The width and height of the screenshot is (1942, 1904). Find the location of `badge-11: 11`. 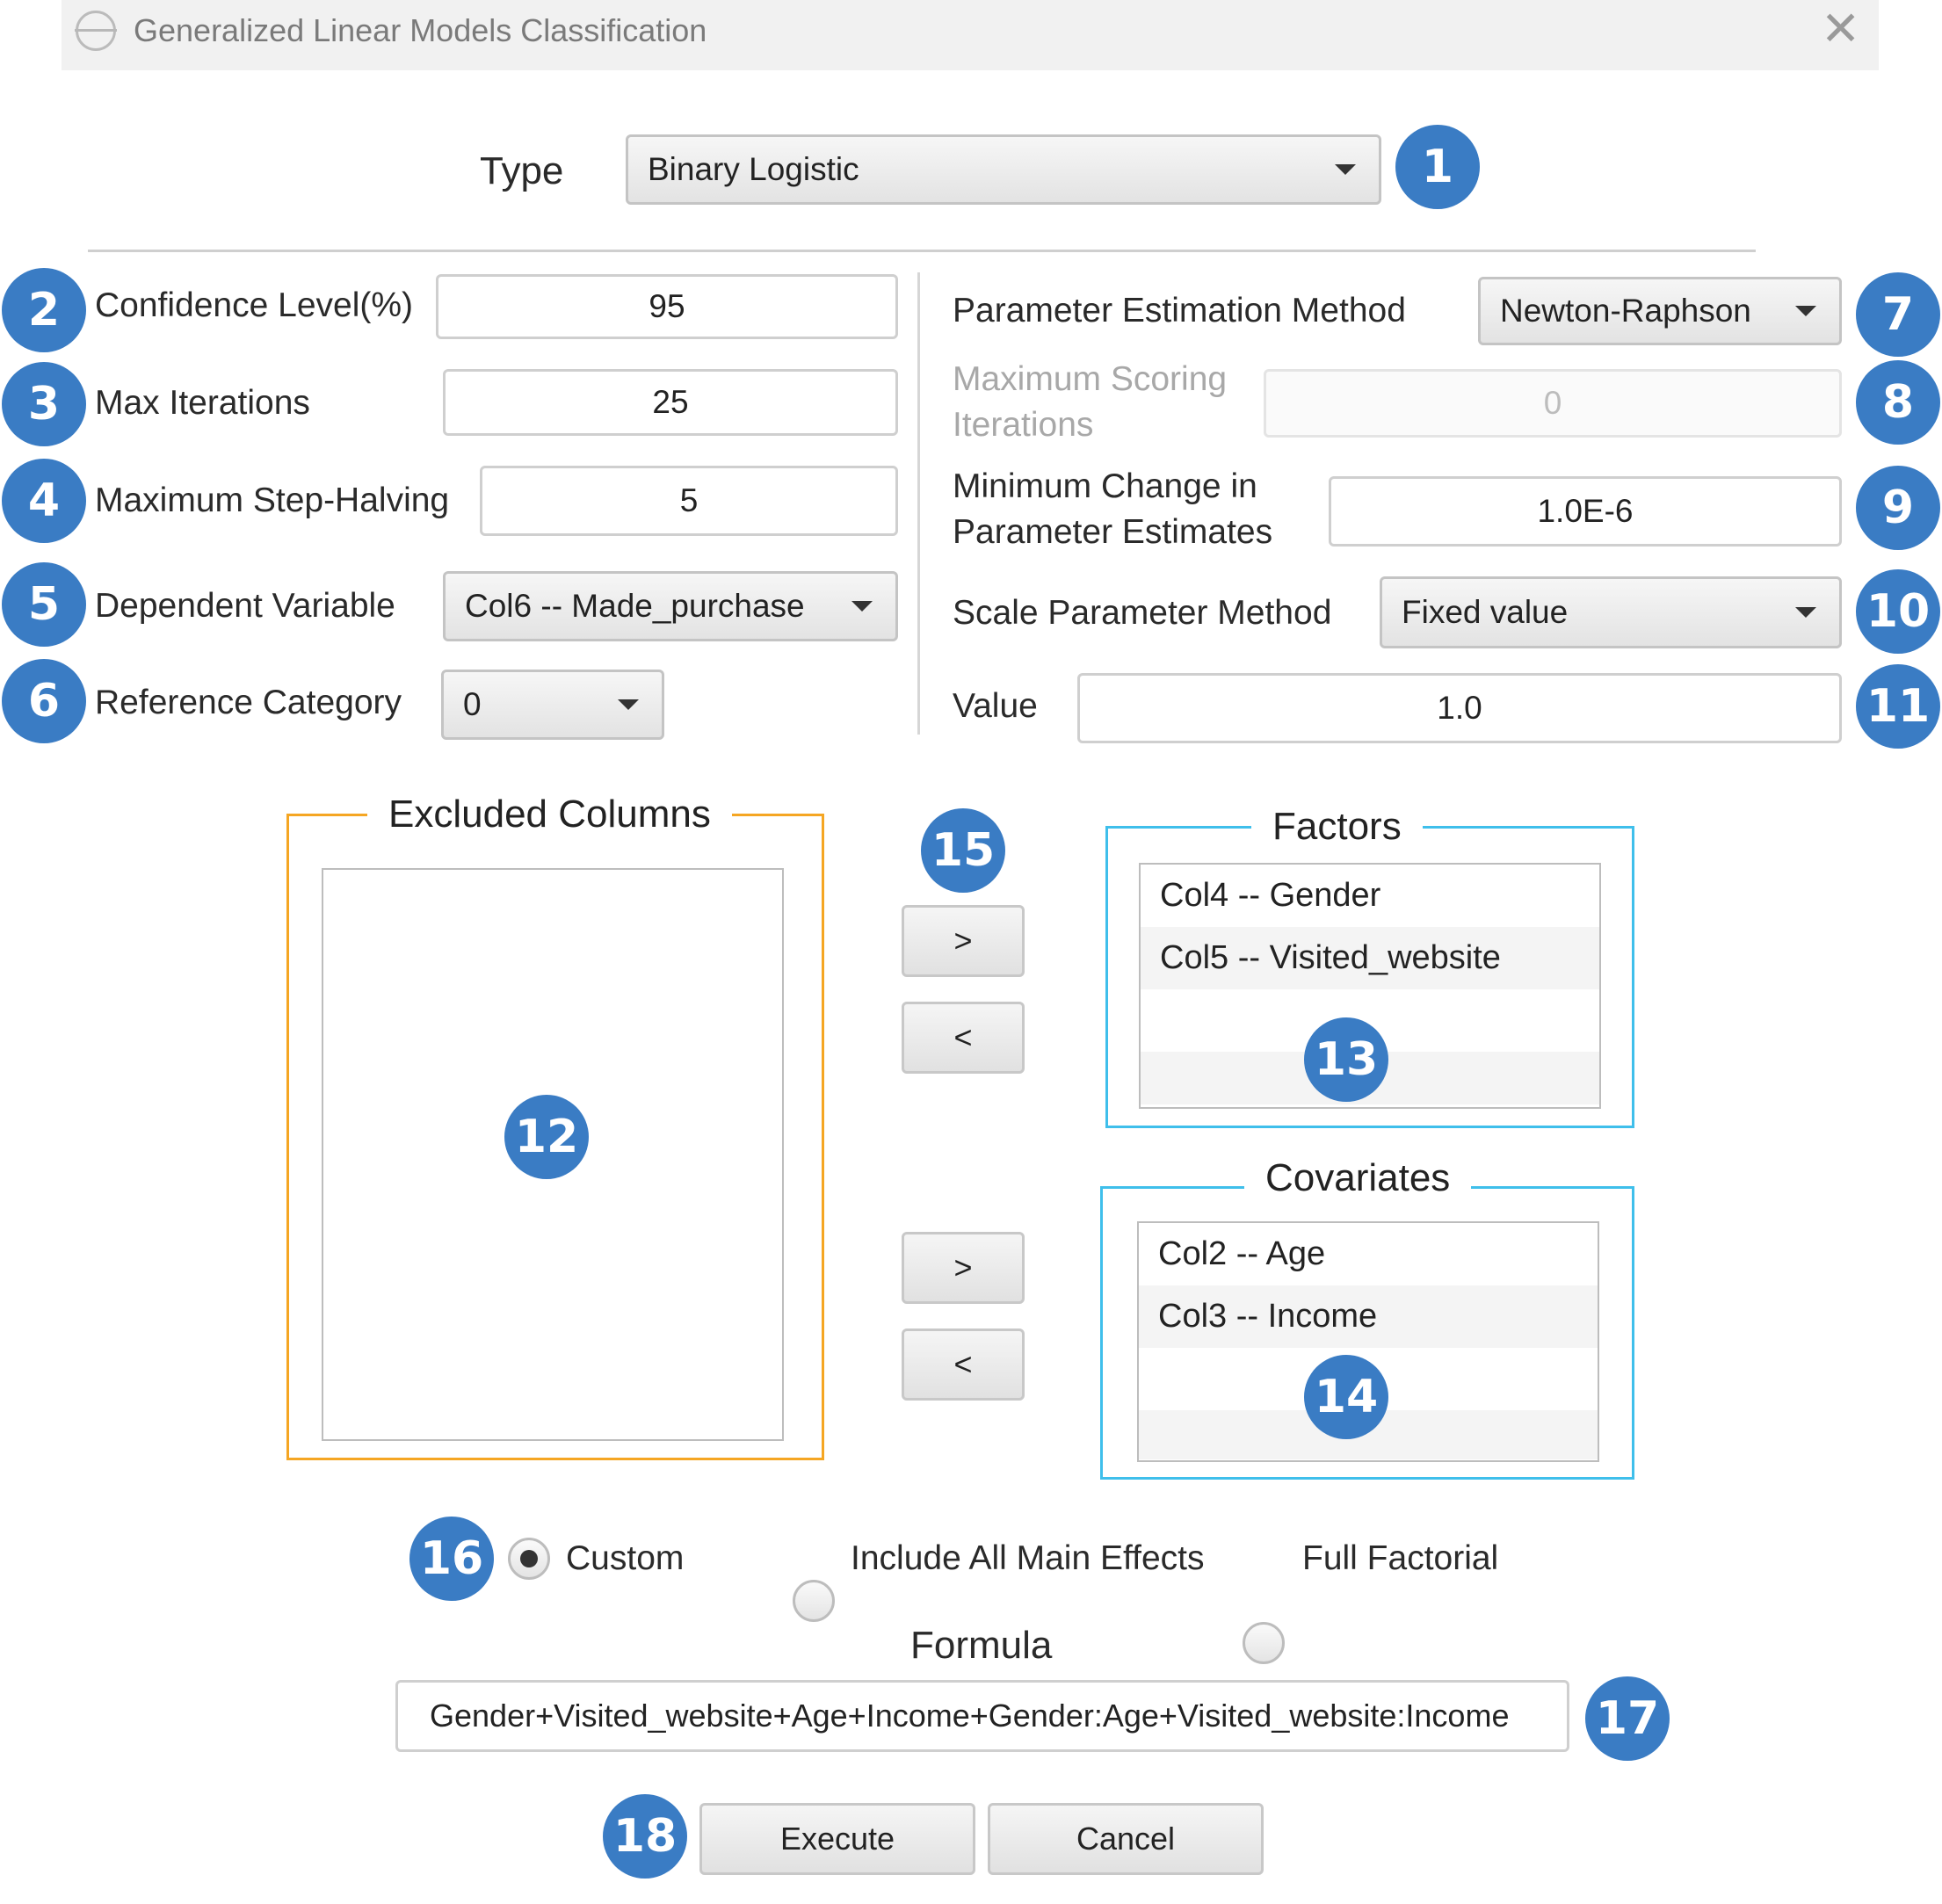

badge-11: 11 is located at coordinates (1898, 706).